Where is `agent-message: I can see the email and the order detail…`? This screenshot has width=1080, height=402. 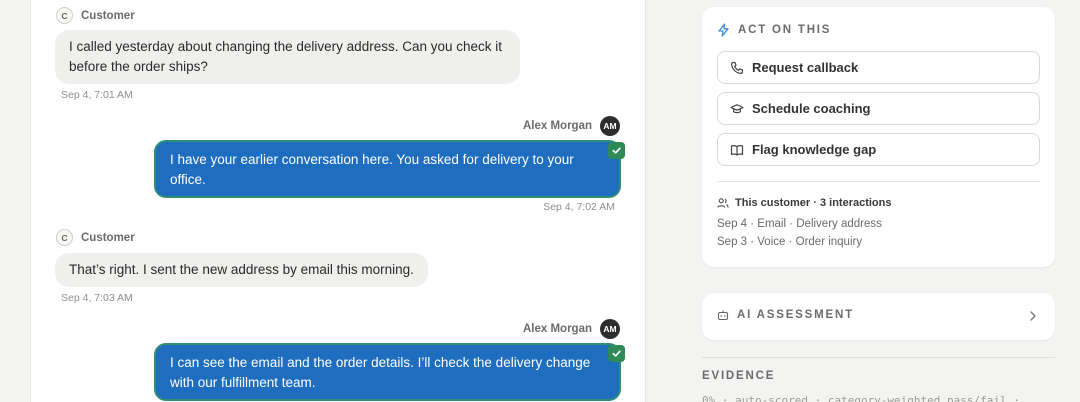 agent-message: I can see the email and the order detail… is located at coordinates (389, 372).